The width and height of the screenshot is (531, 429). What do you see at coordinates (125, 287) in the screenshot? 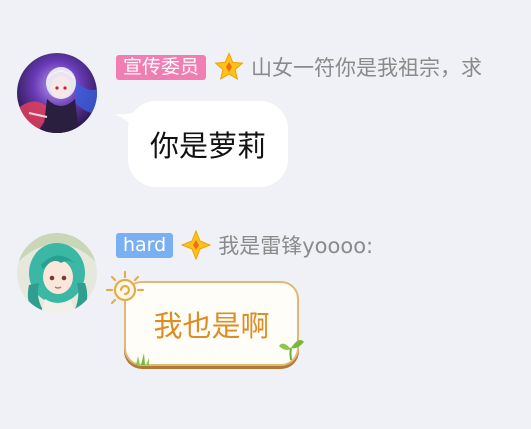
I see `sun-decoration-icon` at bounding box center [125, 287].